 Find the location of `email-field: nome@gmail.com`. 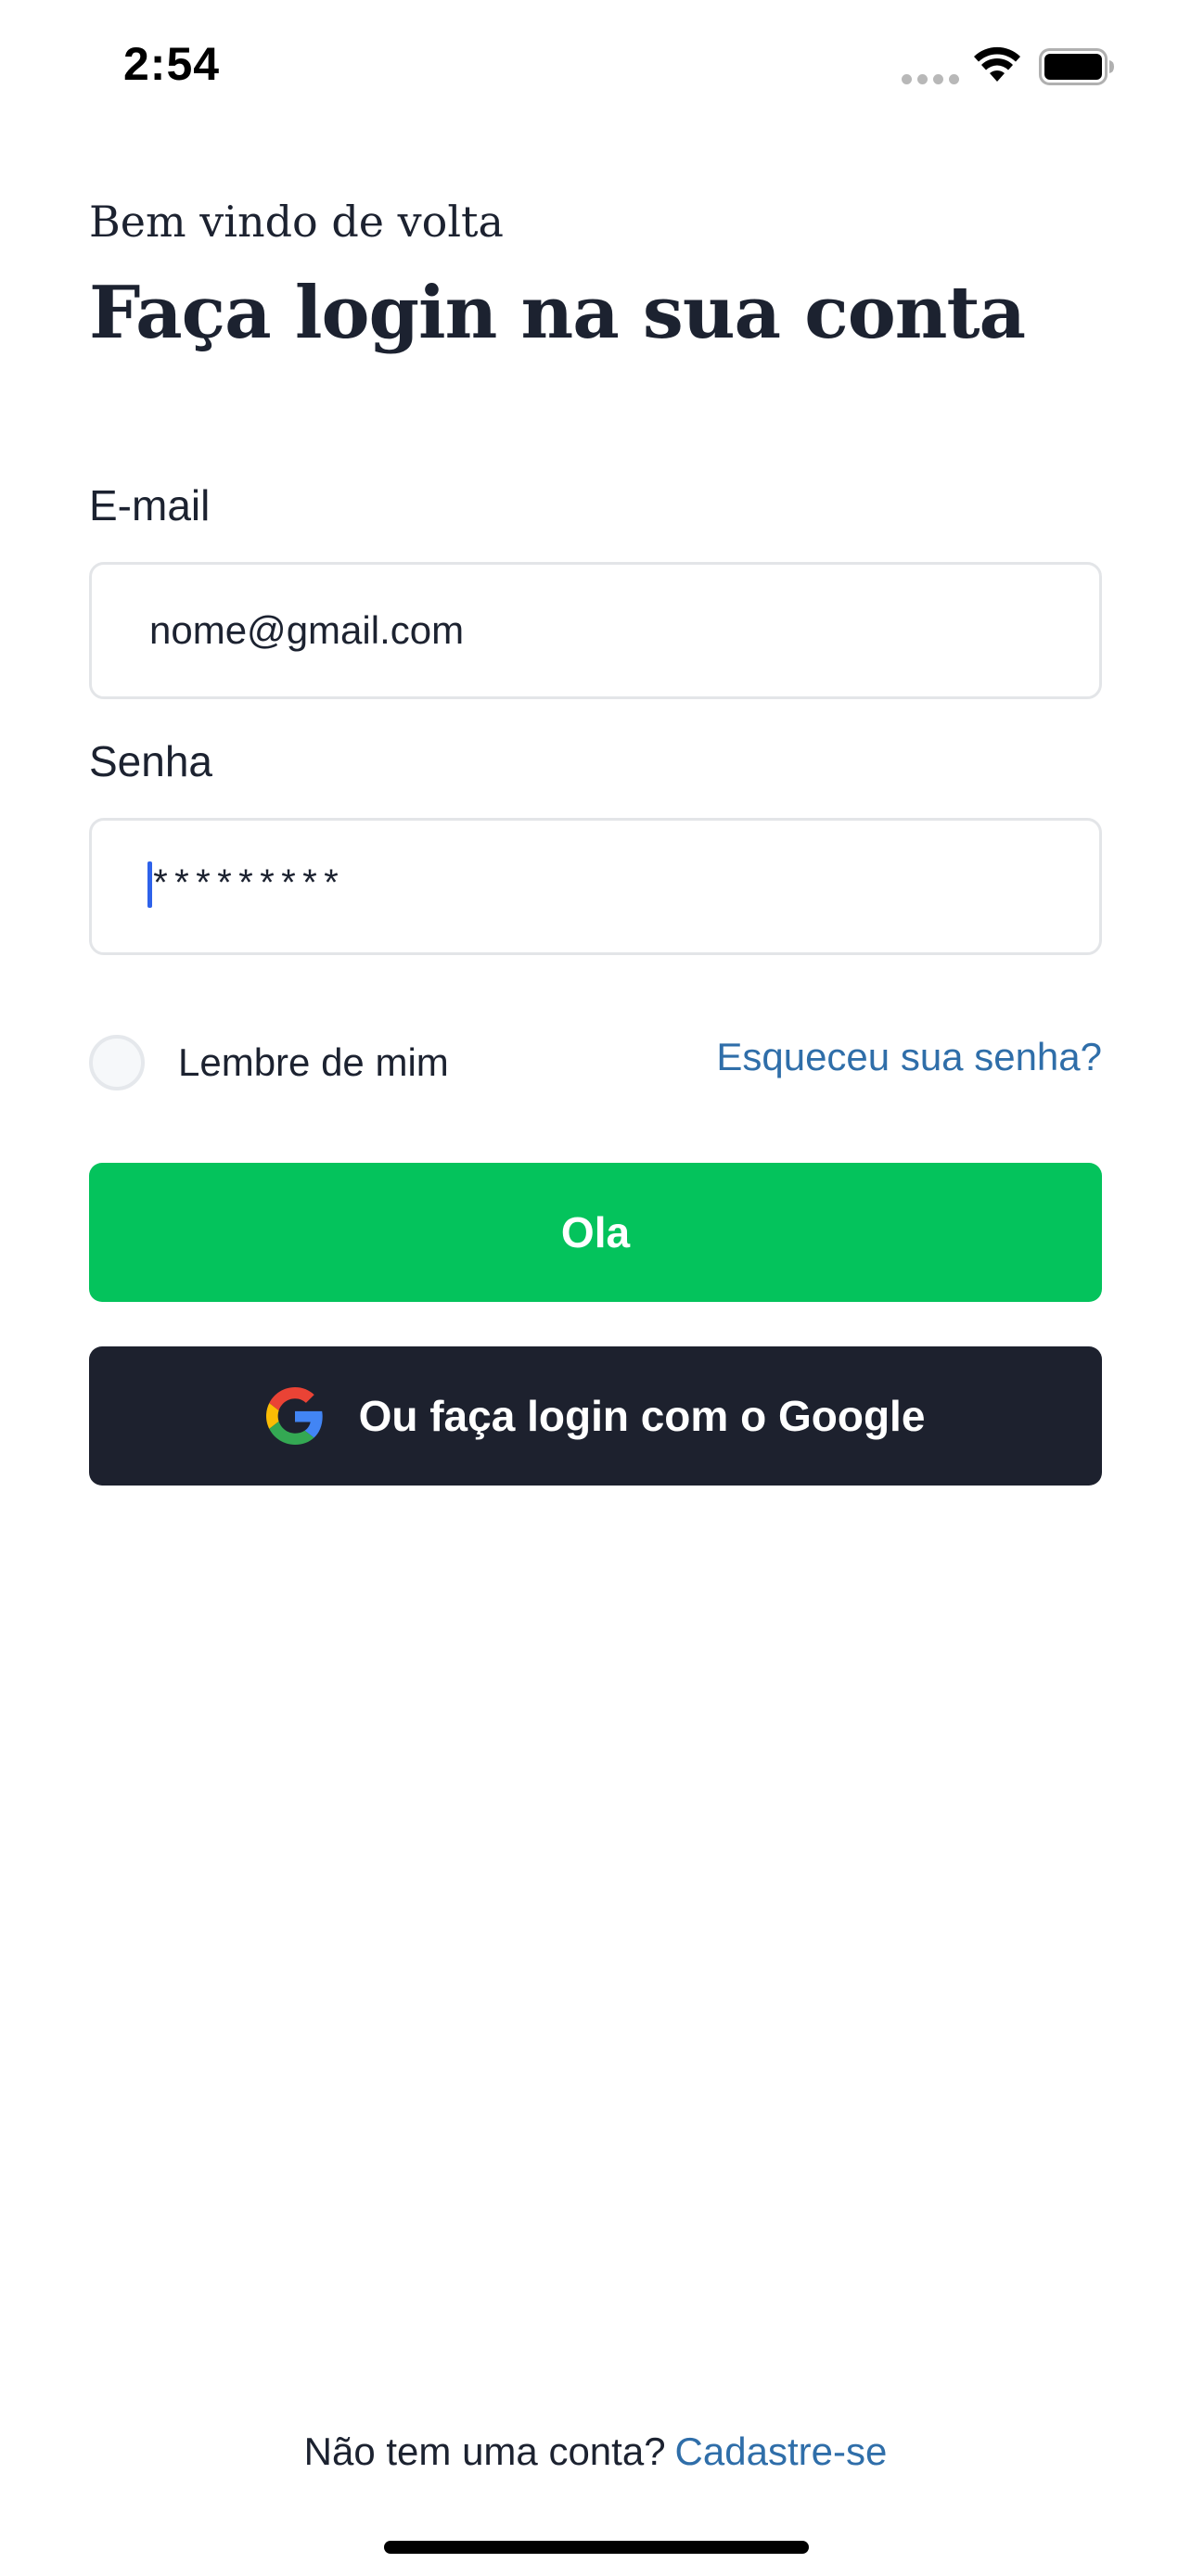

email-field: nome@gmail.com is located at coordinates (595, 630).